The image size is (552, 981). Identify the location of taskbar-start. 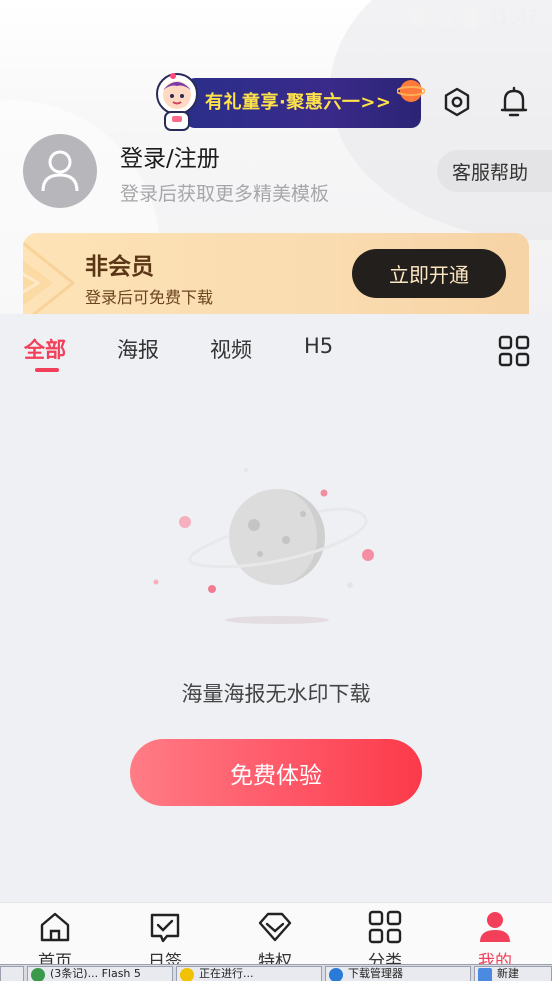
(12, 973).